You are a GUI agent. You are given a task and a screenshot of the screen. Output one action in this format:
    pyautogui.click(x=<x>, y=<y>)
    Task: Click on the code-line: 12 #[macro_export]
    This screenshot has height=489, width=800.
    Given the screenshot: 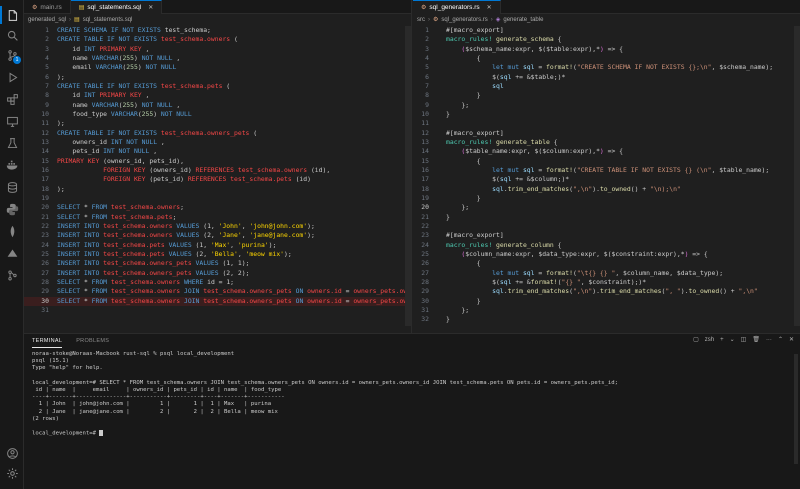 What is the action you would take?
    pyautogui.click(x=606, y=133)
    